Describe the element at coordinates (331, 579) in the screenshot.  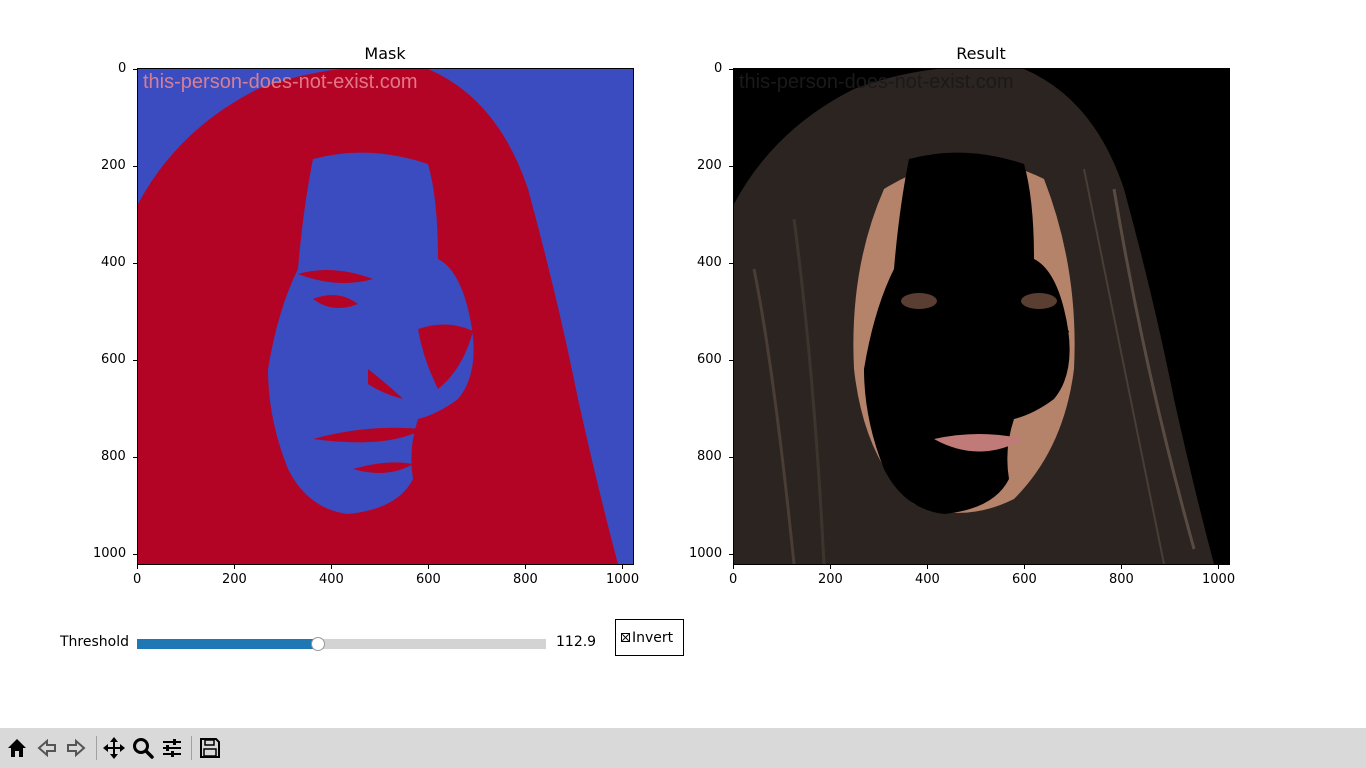
I see `mask-xtick-label: 400` at that location.